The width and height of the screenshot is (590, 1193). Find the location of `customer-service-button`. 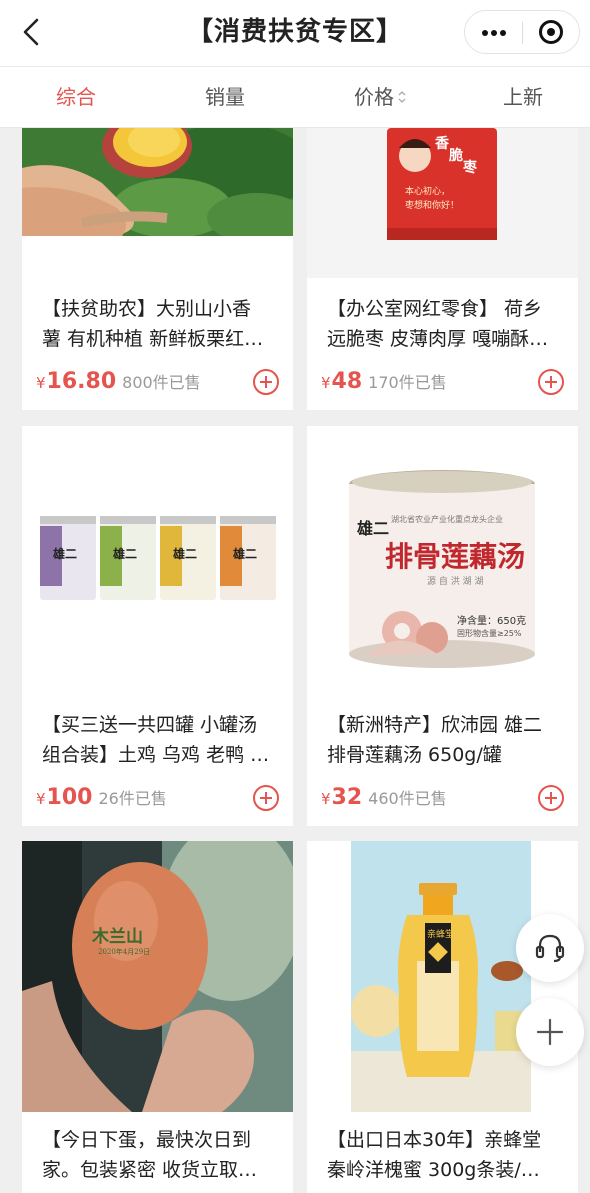

customer-service-button is located at coordinates (550, 948).